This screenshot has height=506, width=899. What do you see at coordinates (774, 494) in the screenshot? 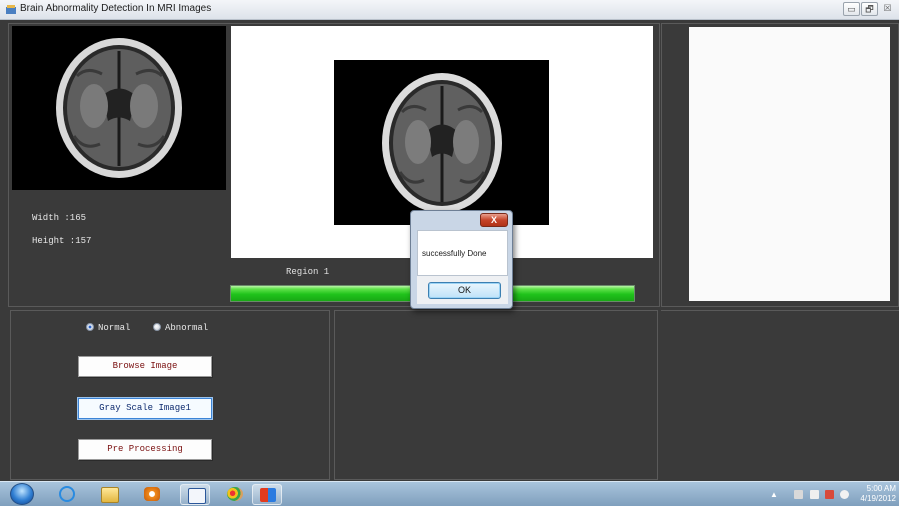
I see `show-hidden-icons-icon: ▲` at bounding box center [774, 494].